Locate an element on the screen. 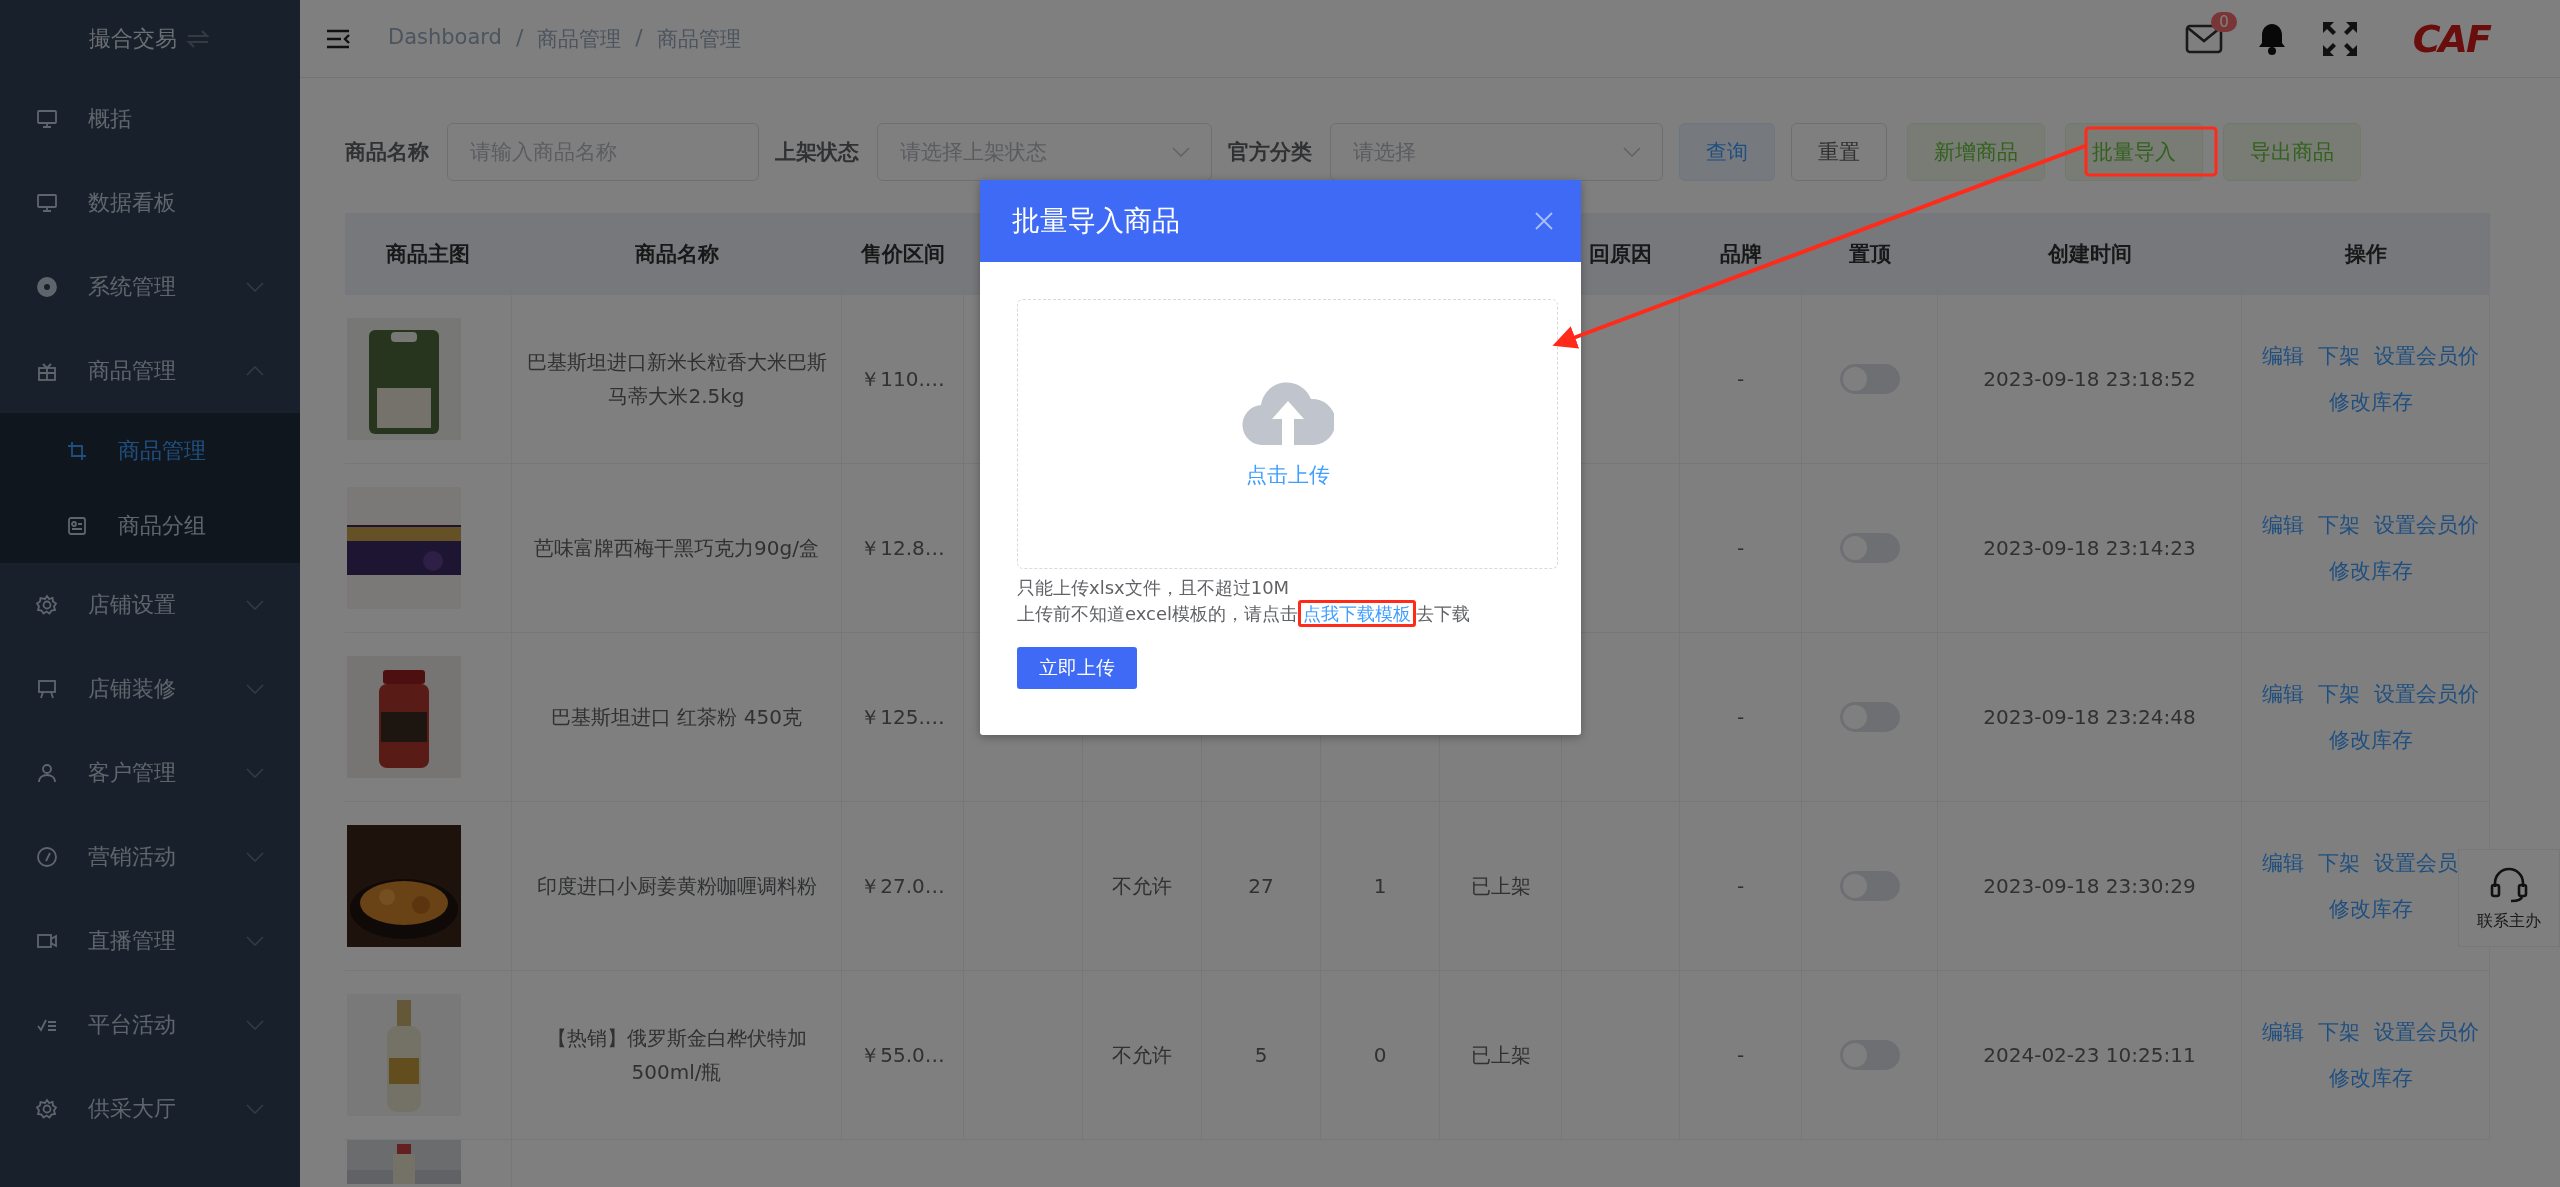 This screenshot has height=1187, width=2560. toolbar-button: 导出商品 is located at coordinates (2292, 152).